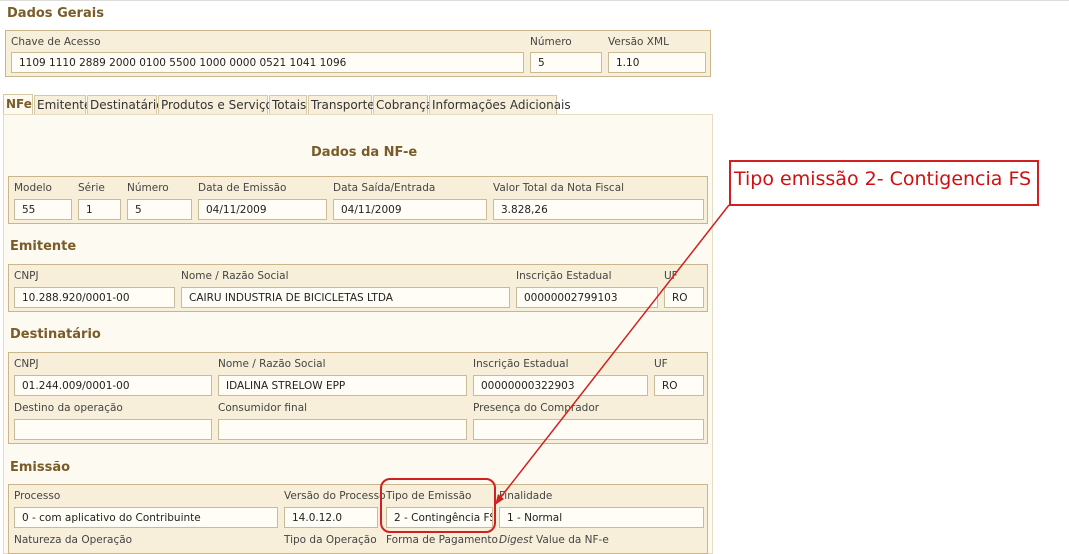  Describe the element at coordinates (884, 183) in the screenshot. I see `annotation-callout: Tipo emissão 2- Contigencia FS` at that location.